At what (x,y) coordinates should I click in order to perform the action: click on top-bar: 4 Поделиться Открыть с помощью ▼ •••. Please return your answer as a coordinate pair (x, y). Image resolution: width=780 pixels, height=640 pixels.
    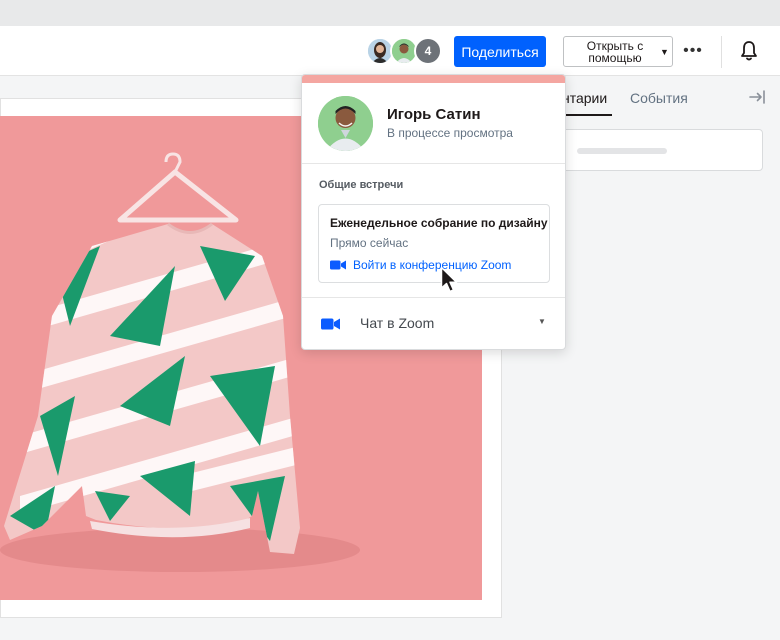
    Looking at the image, I should click on (390, 51).